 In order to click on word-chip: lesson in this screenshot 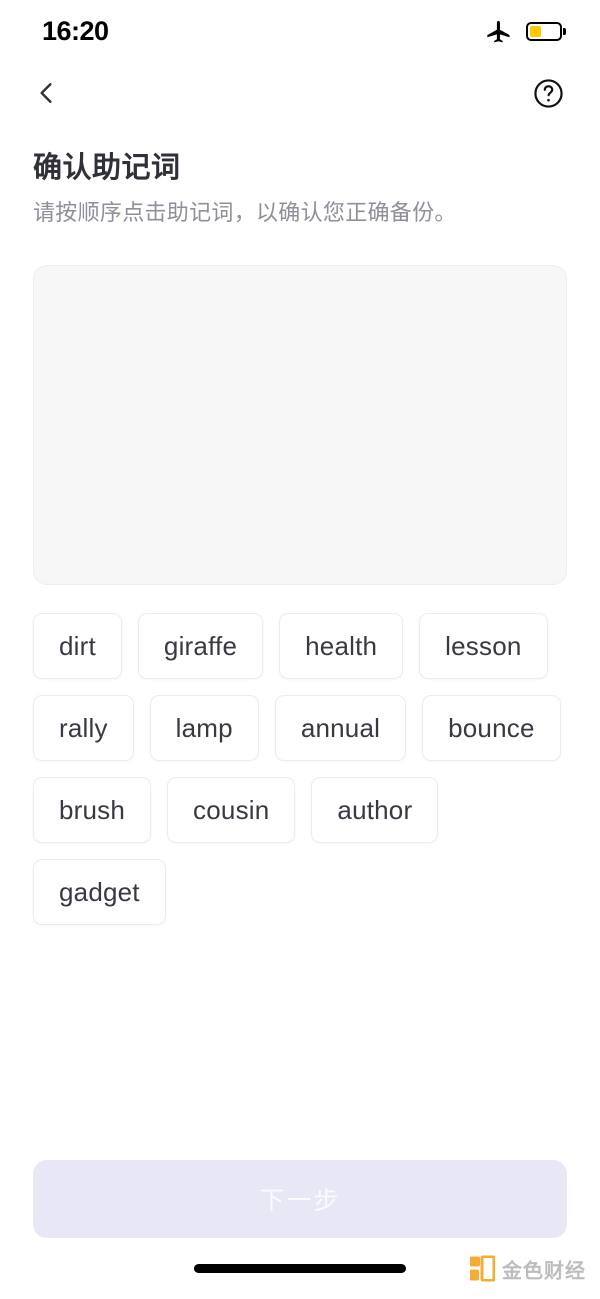, I will do `click(483, 646)`.